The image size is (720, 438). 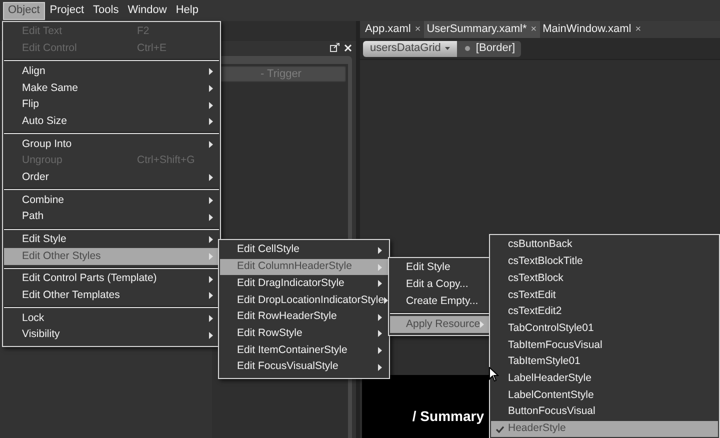 What do you see at coordinates (111, 105) in the screenshot?
I see `menu-item: Flip` at bounding box center [111, 105].